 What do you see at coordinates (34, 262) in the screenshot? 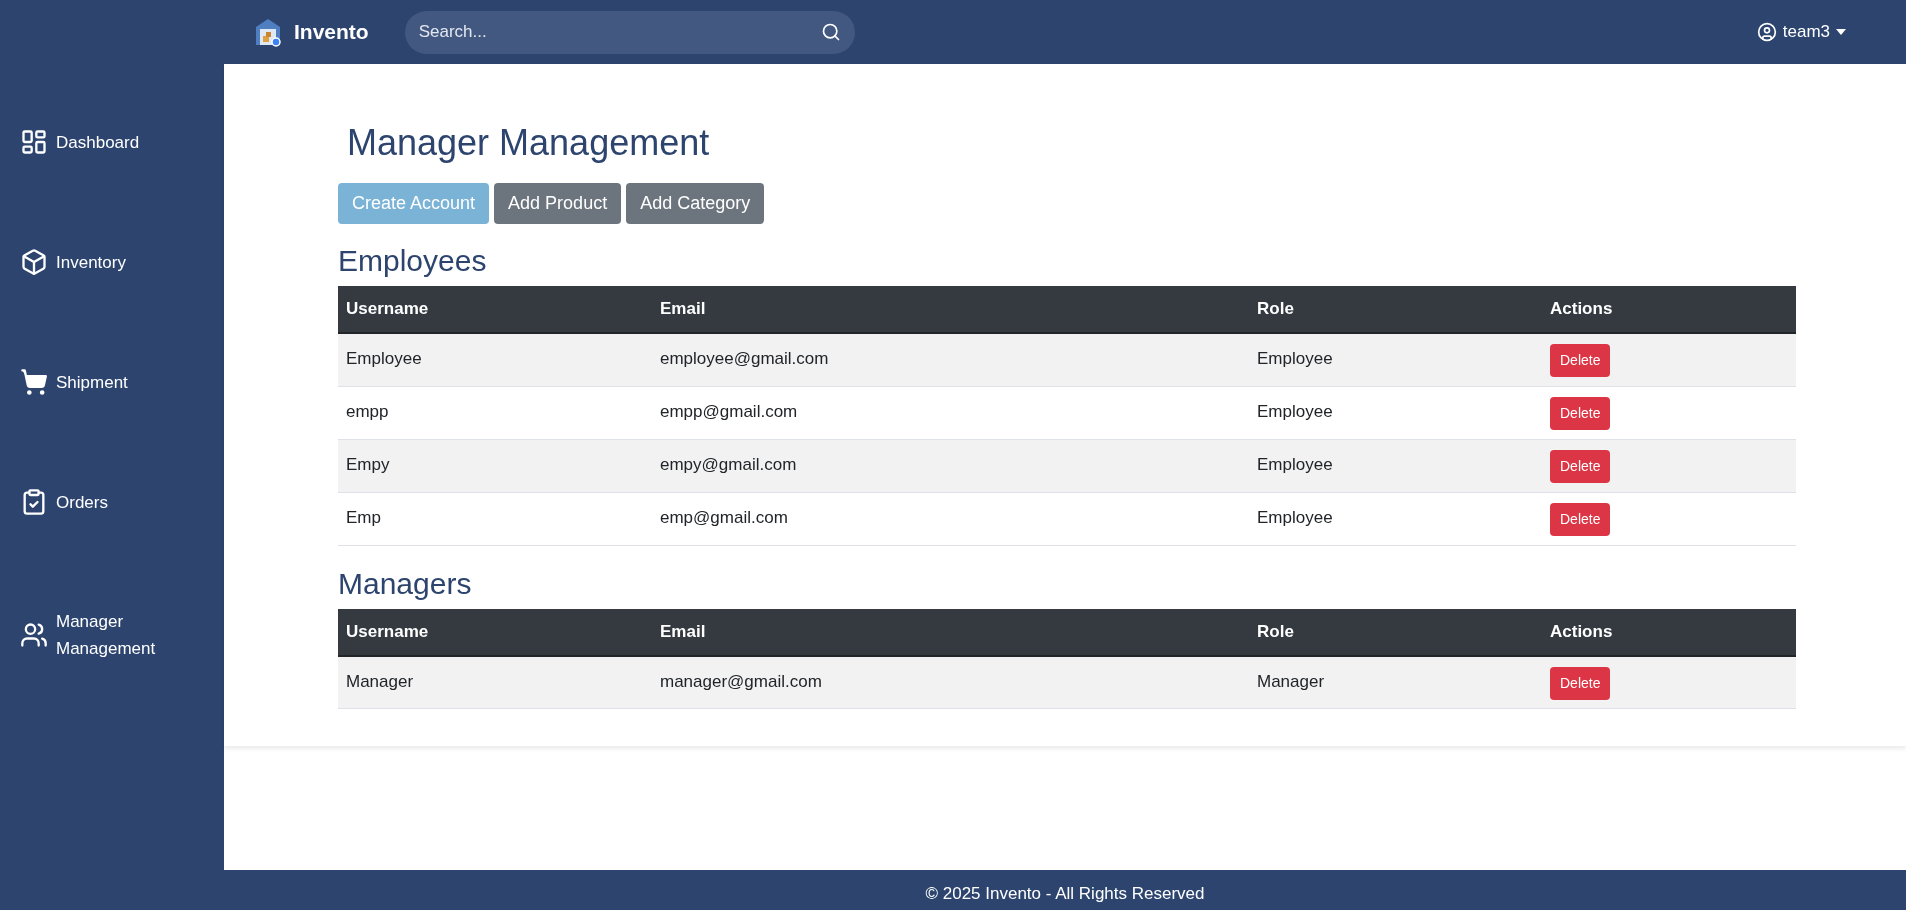
I see `box-icon` at bounding box center [34, 262].